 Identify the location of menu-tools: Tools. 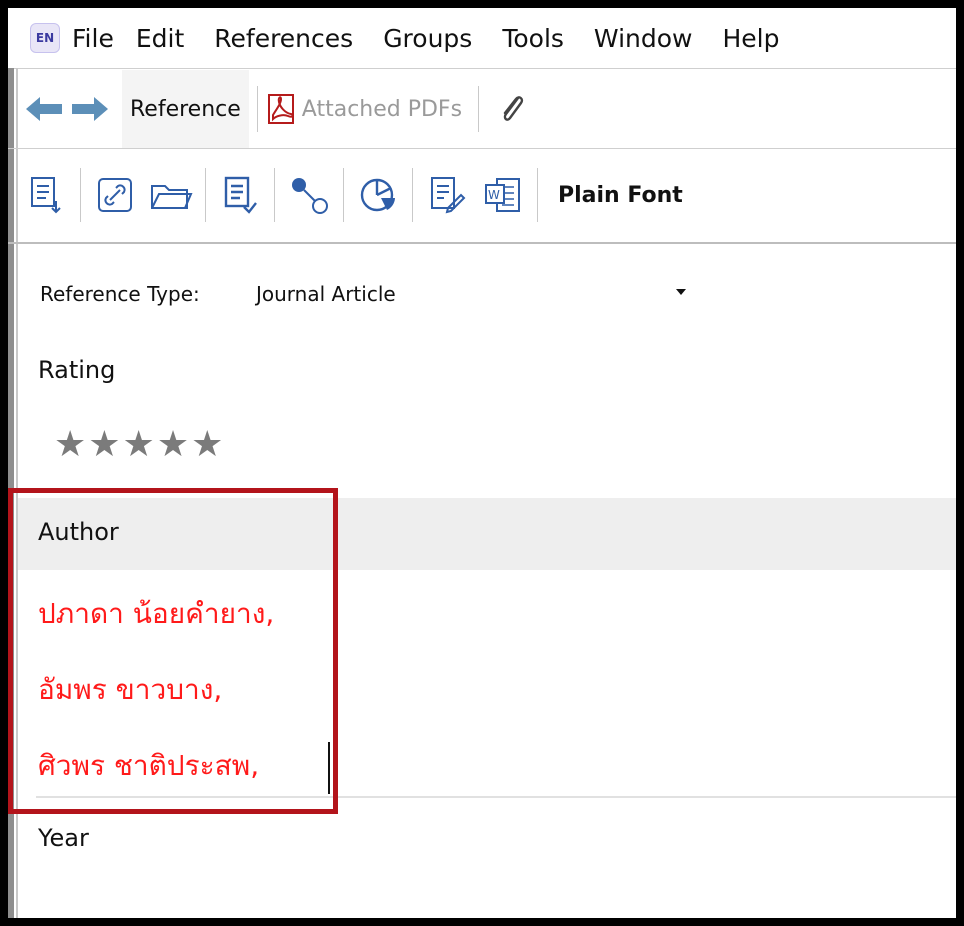
(533, 38).